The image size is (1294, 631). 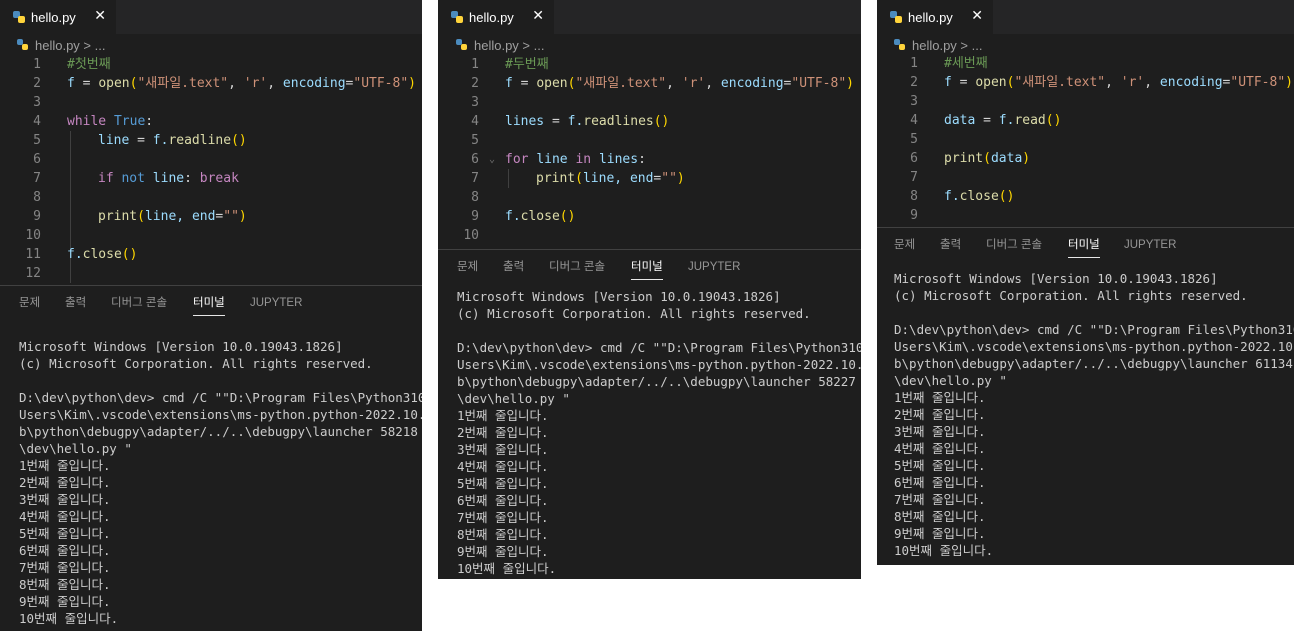 What do you see at coordinates (578, 178) in the screenshot?
I see `code-line: 7 print(line, end="")` at bounding box center [578, 178].